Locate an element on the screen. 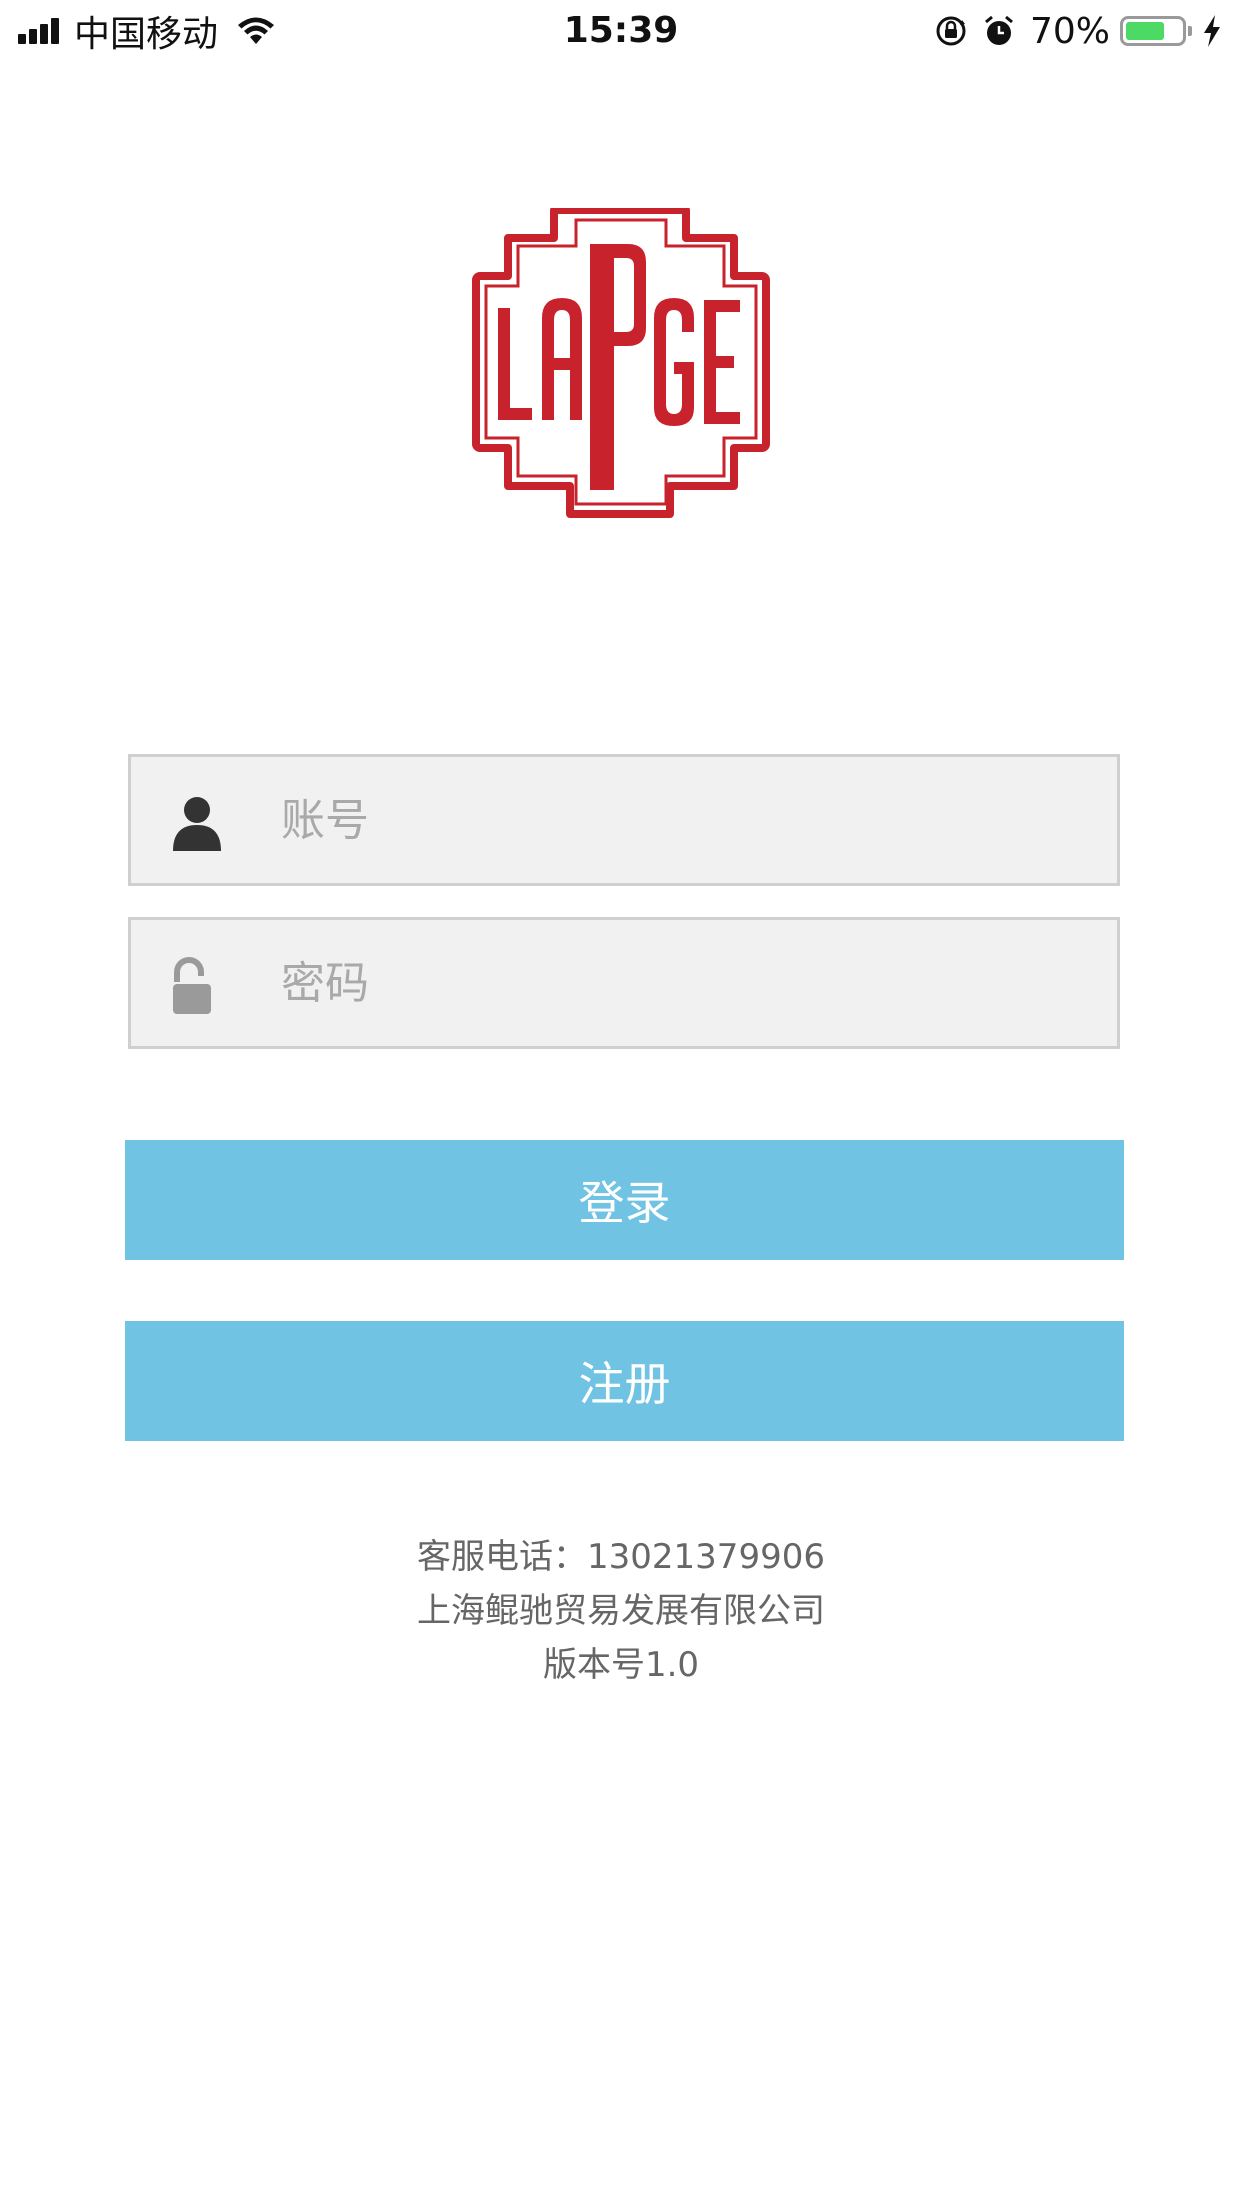  lapge-logo is located at coordinates (621, 363).